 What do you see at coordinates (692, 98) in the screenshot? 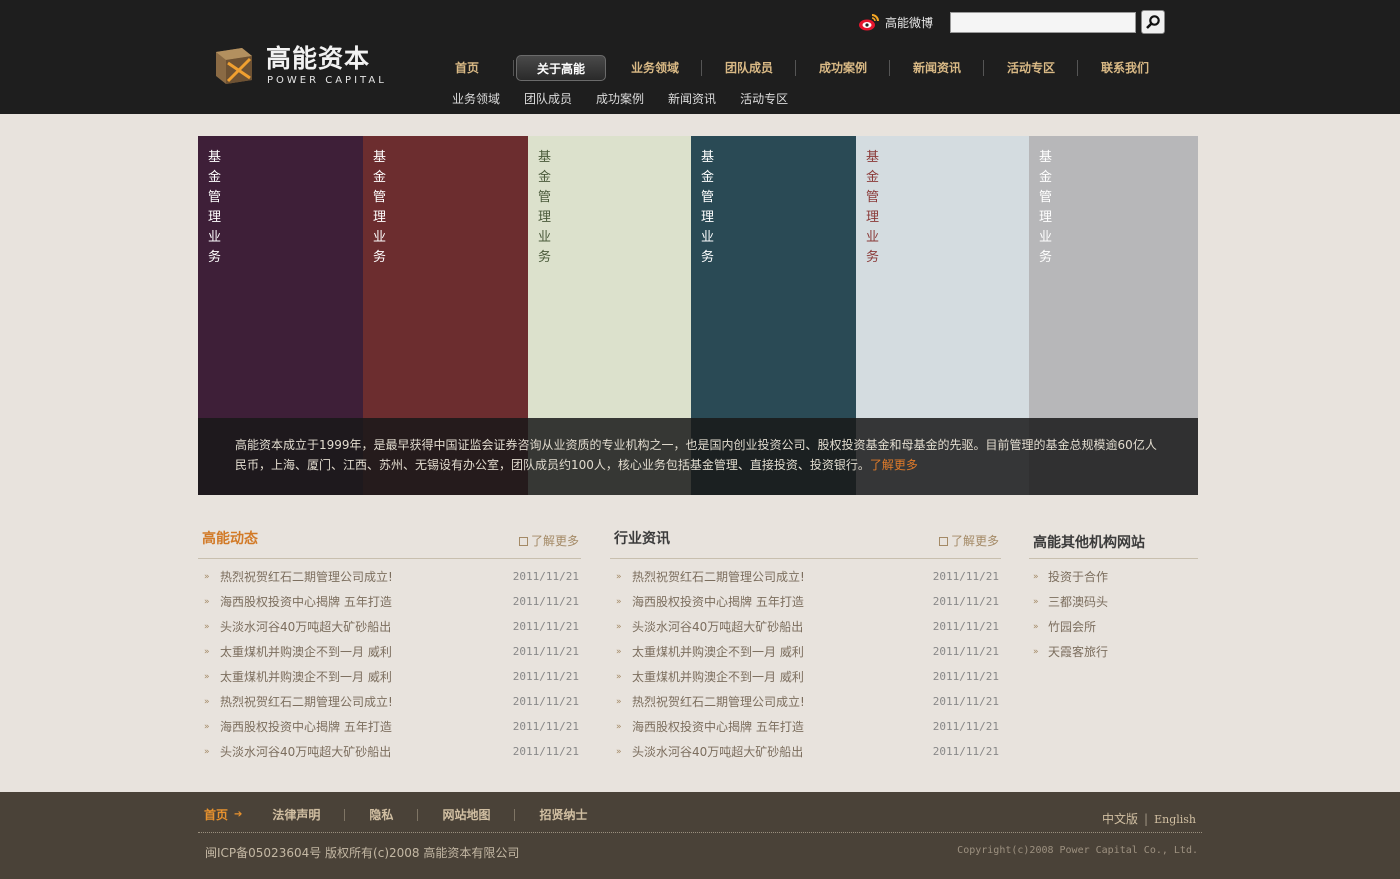
I see `subnav-news: 新闻资讯` at bounding box center [692, 98].